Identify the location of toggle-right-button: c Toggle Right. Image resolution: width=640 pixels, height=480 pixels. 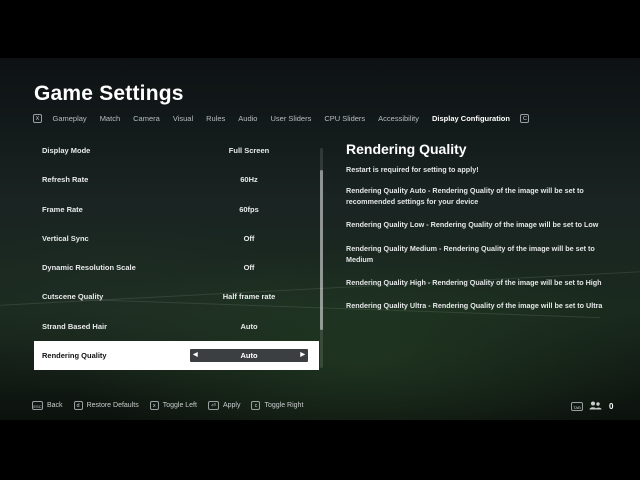
(277, 405).